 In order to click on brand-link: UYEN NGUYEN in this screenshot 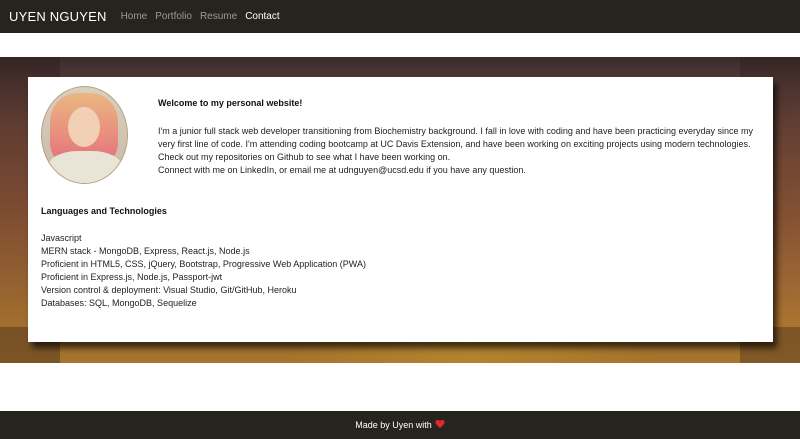, I will do `click(58, 16)`.